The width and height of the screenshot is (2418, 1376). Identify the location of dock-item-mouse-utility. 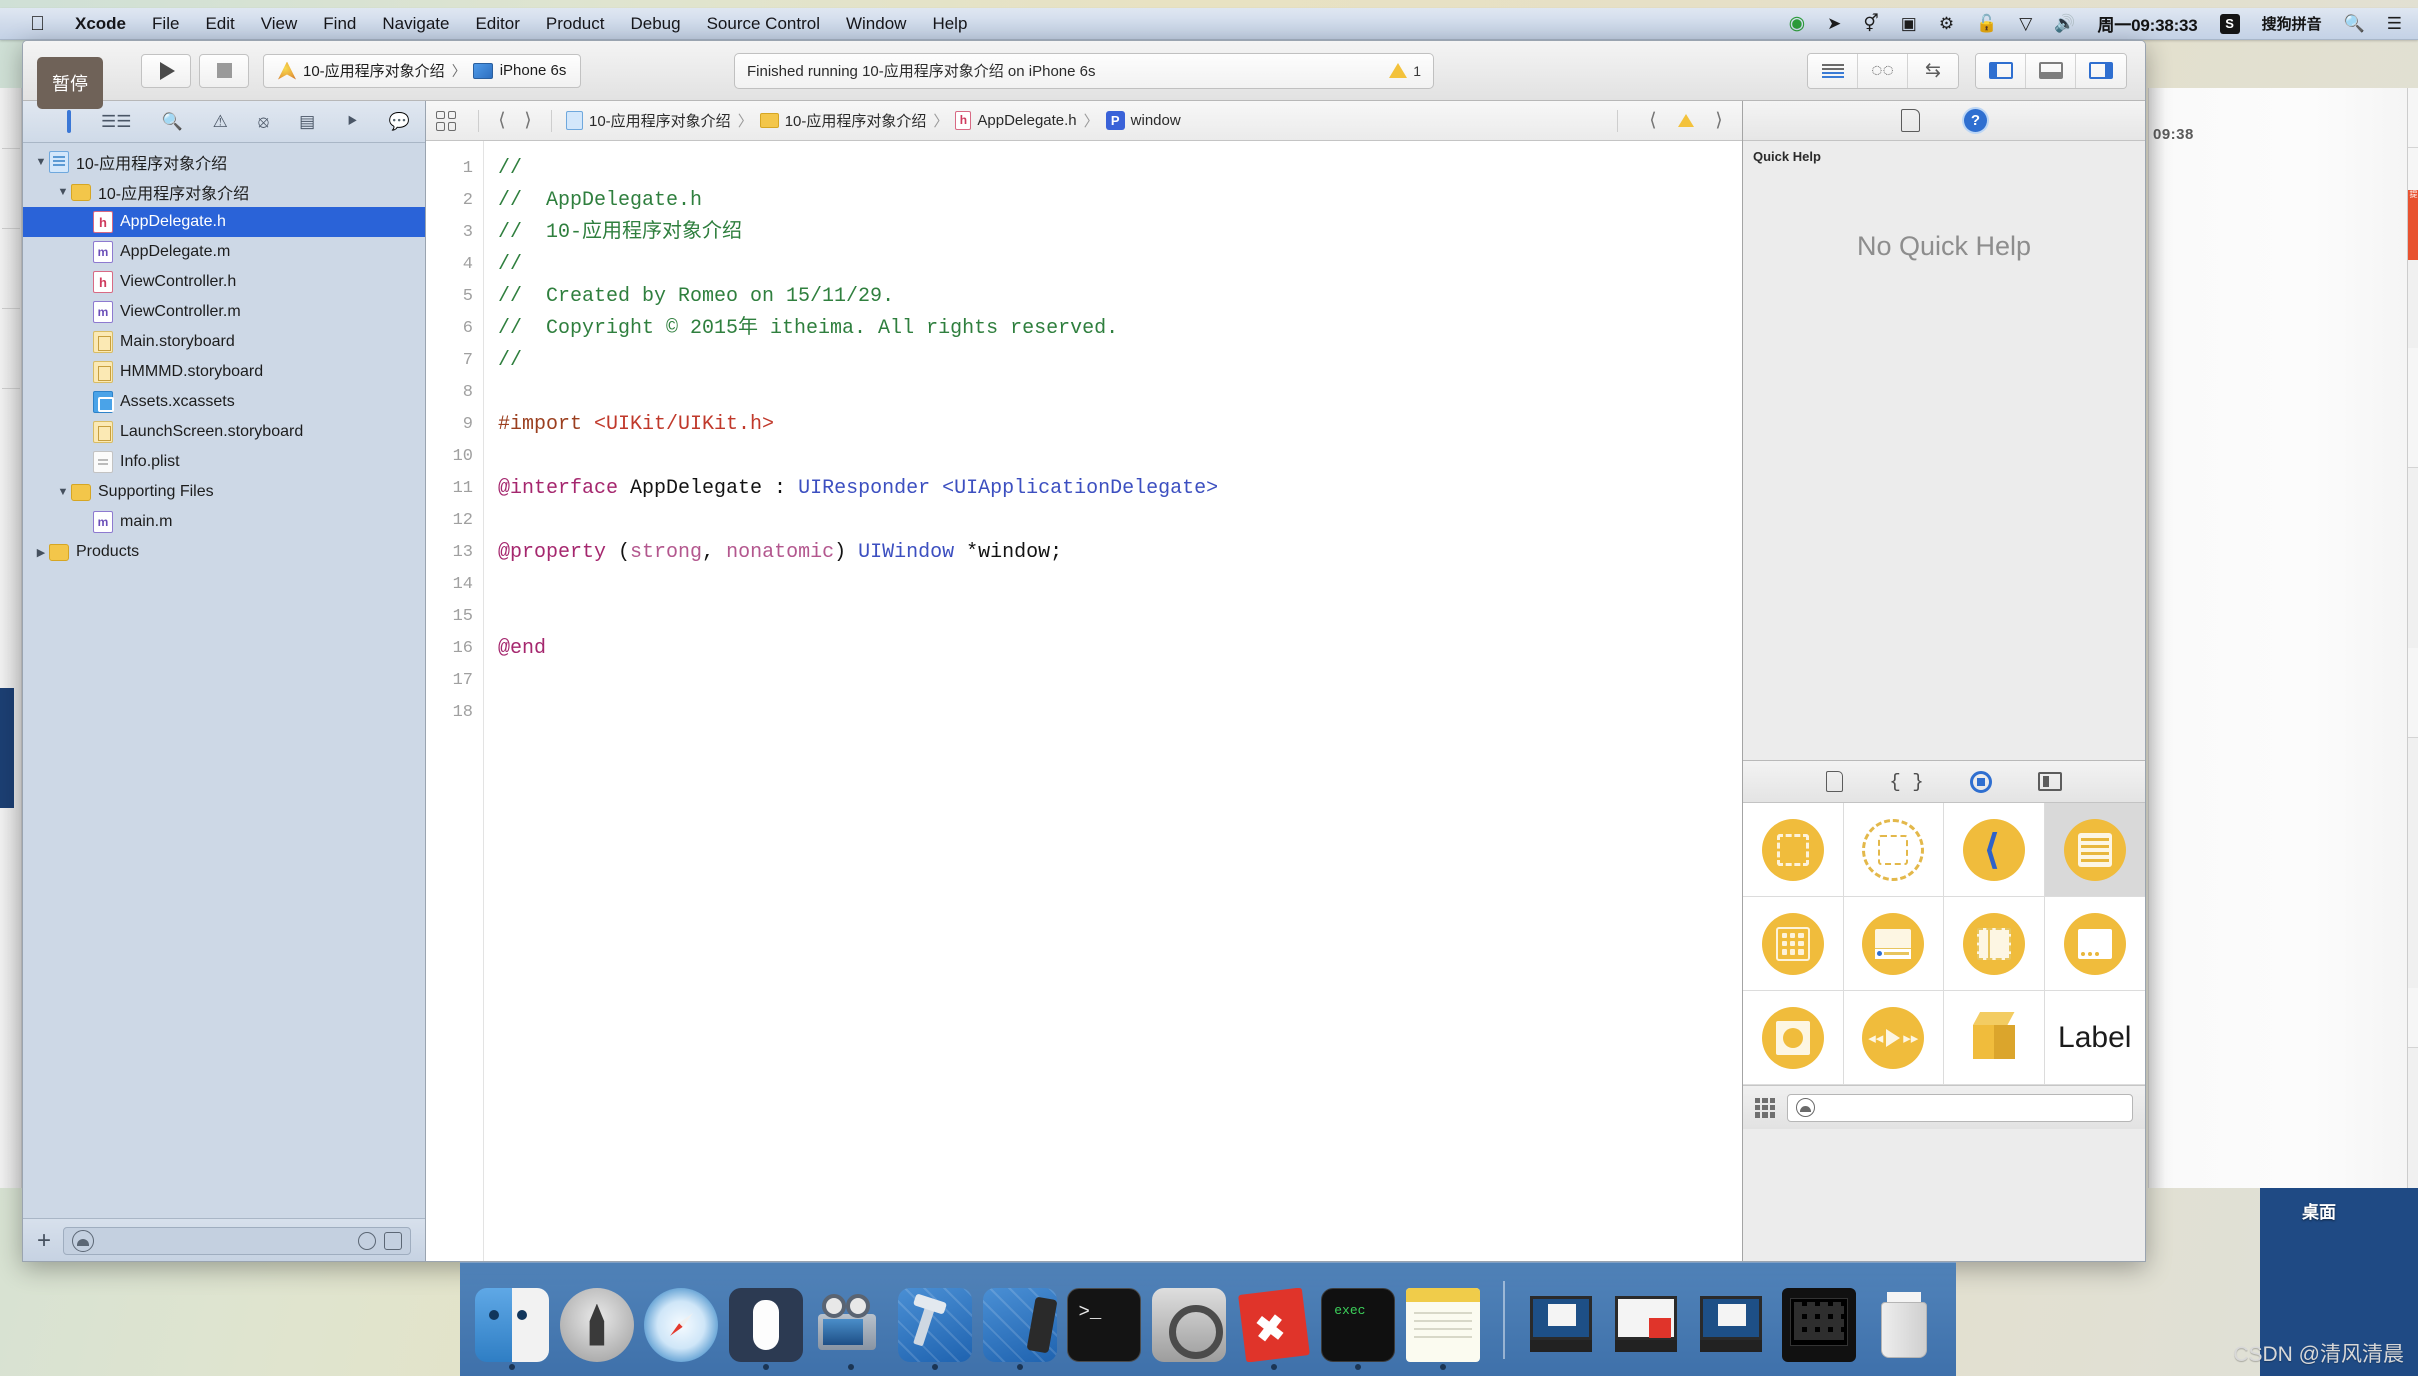
(766, 1324).